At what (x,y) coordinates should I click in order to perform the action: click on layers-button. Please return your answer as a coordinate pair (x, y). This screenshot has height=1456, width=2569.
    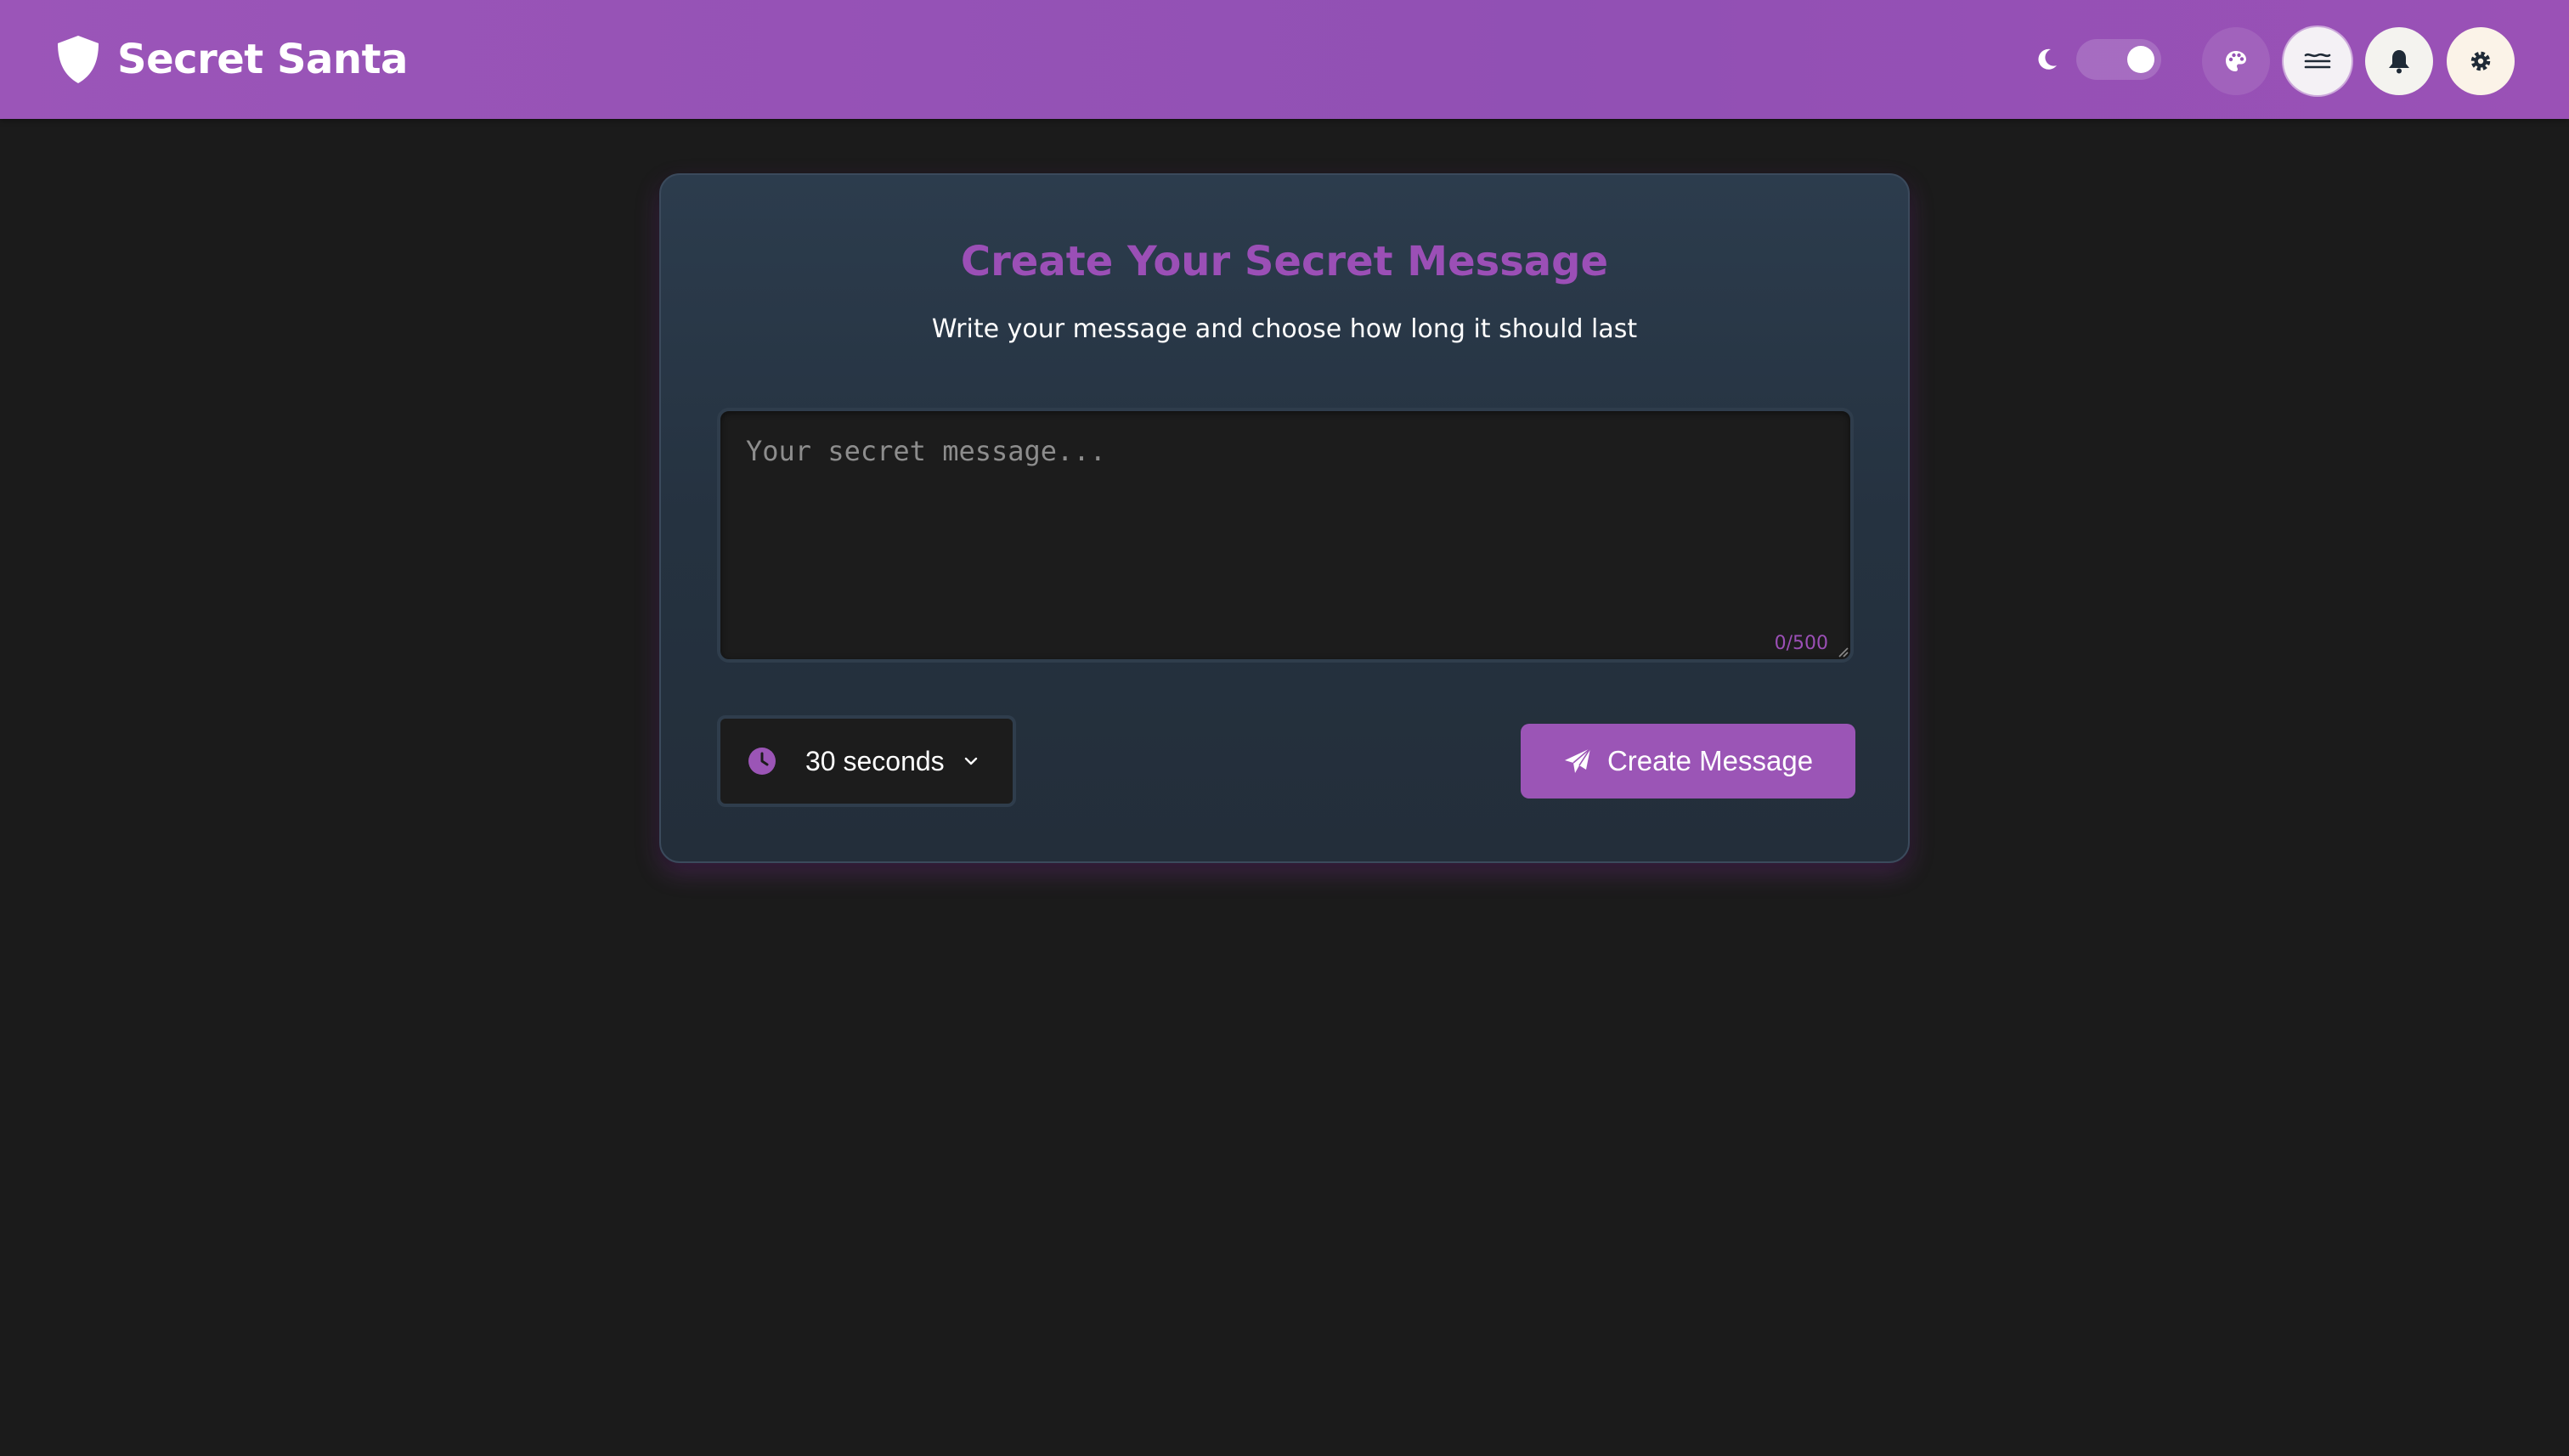
    Looking at the image, I should click on (2318, 61).